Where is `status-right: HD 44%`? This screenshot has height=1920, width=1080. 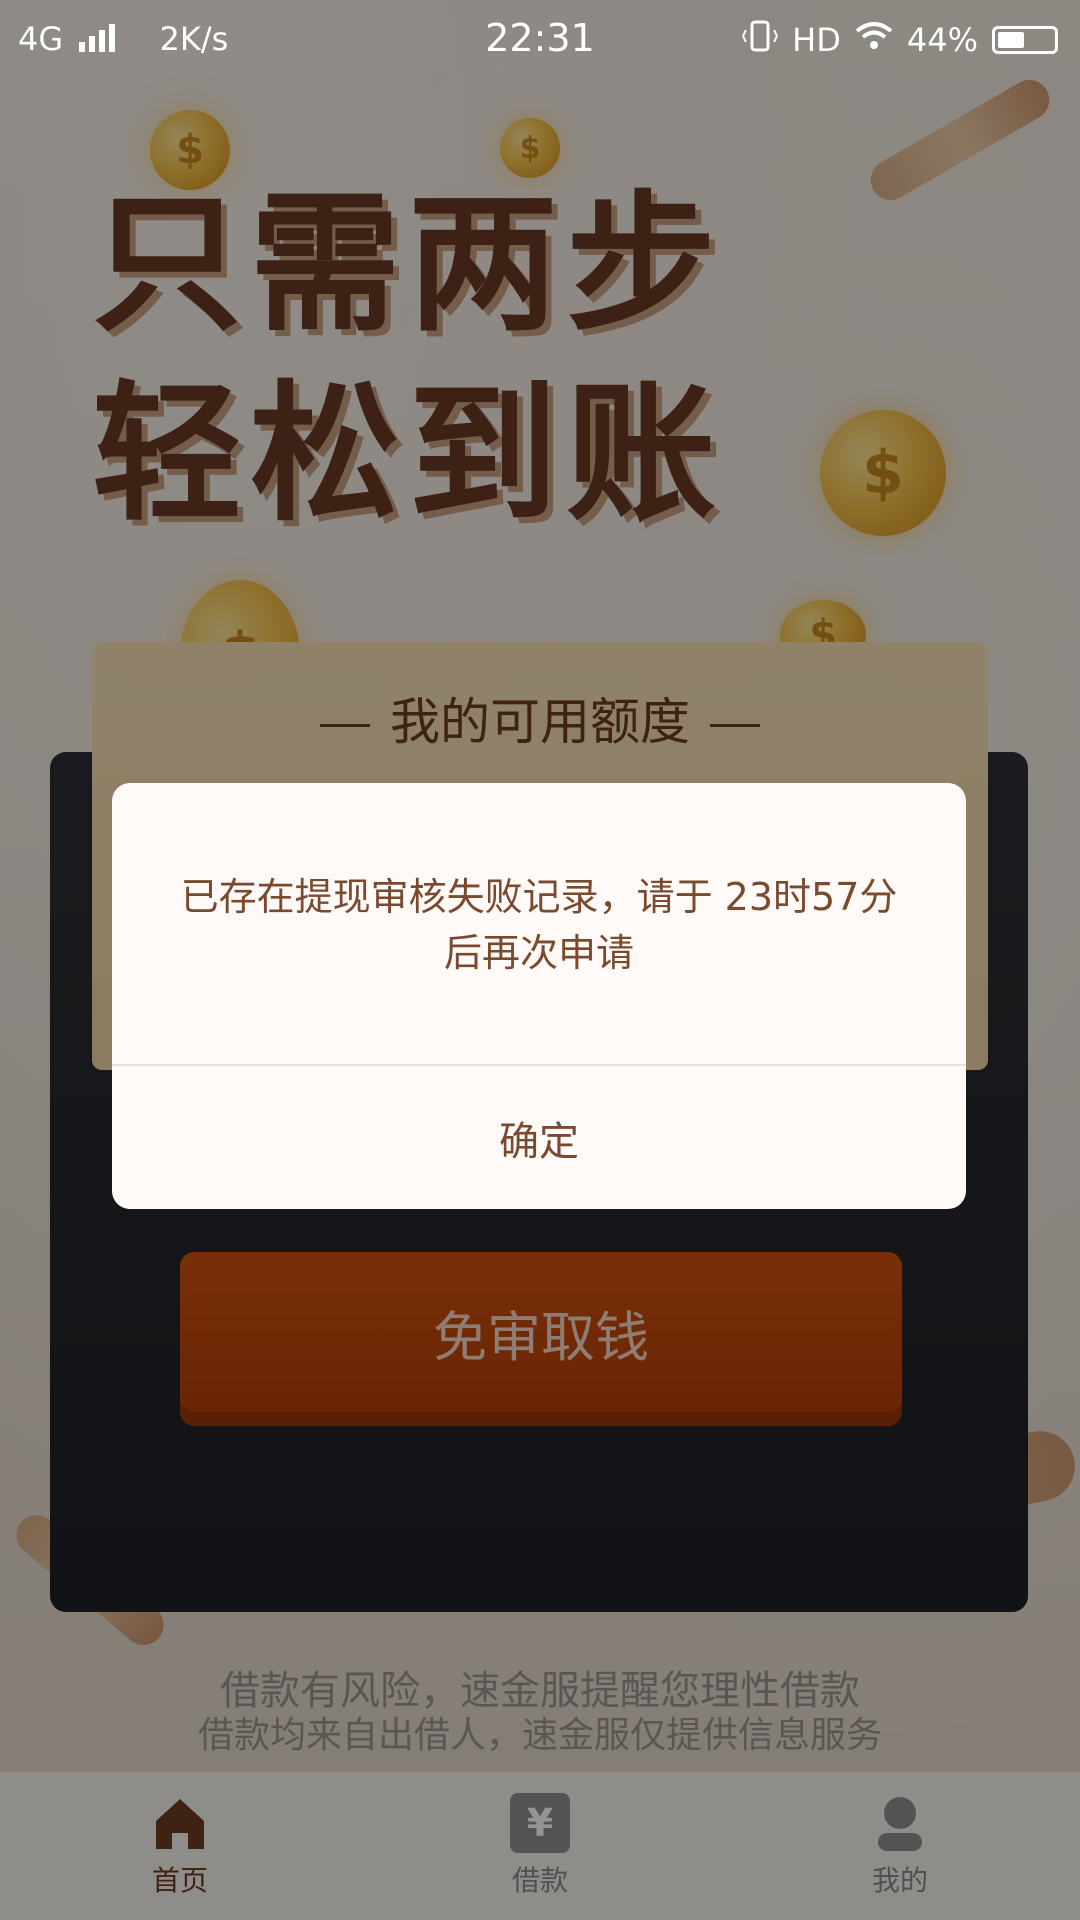 status-right: HD 44% is located at coordinates (900, 40).